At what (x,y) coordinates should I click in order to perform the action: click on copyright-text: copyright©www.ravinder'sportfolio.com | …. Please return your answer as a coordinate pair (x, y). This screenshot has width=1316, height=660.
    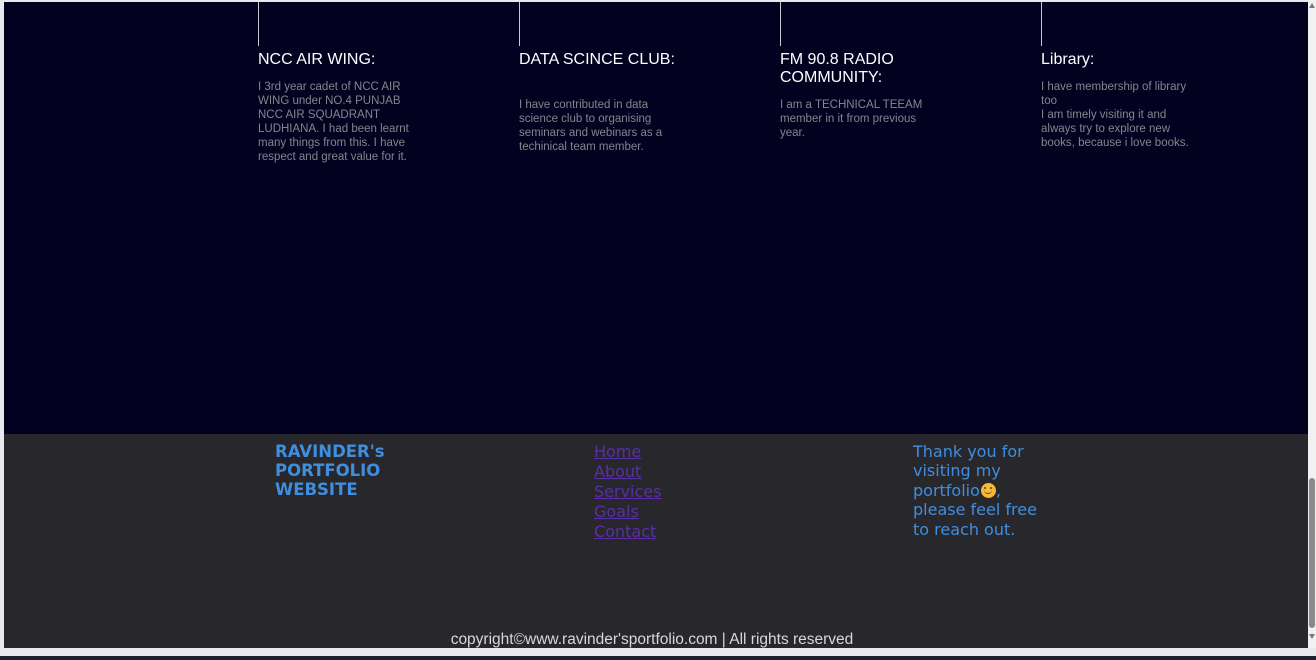
    Looking at the image, I should click on (652, 639).